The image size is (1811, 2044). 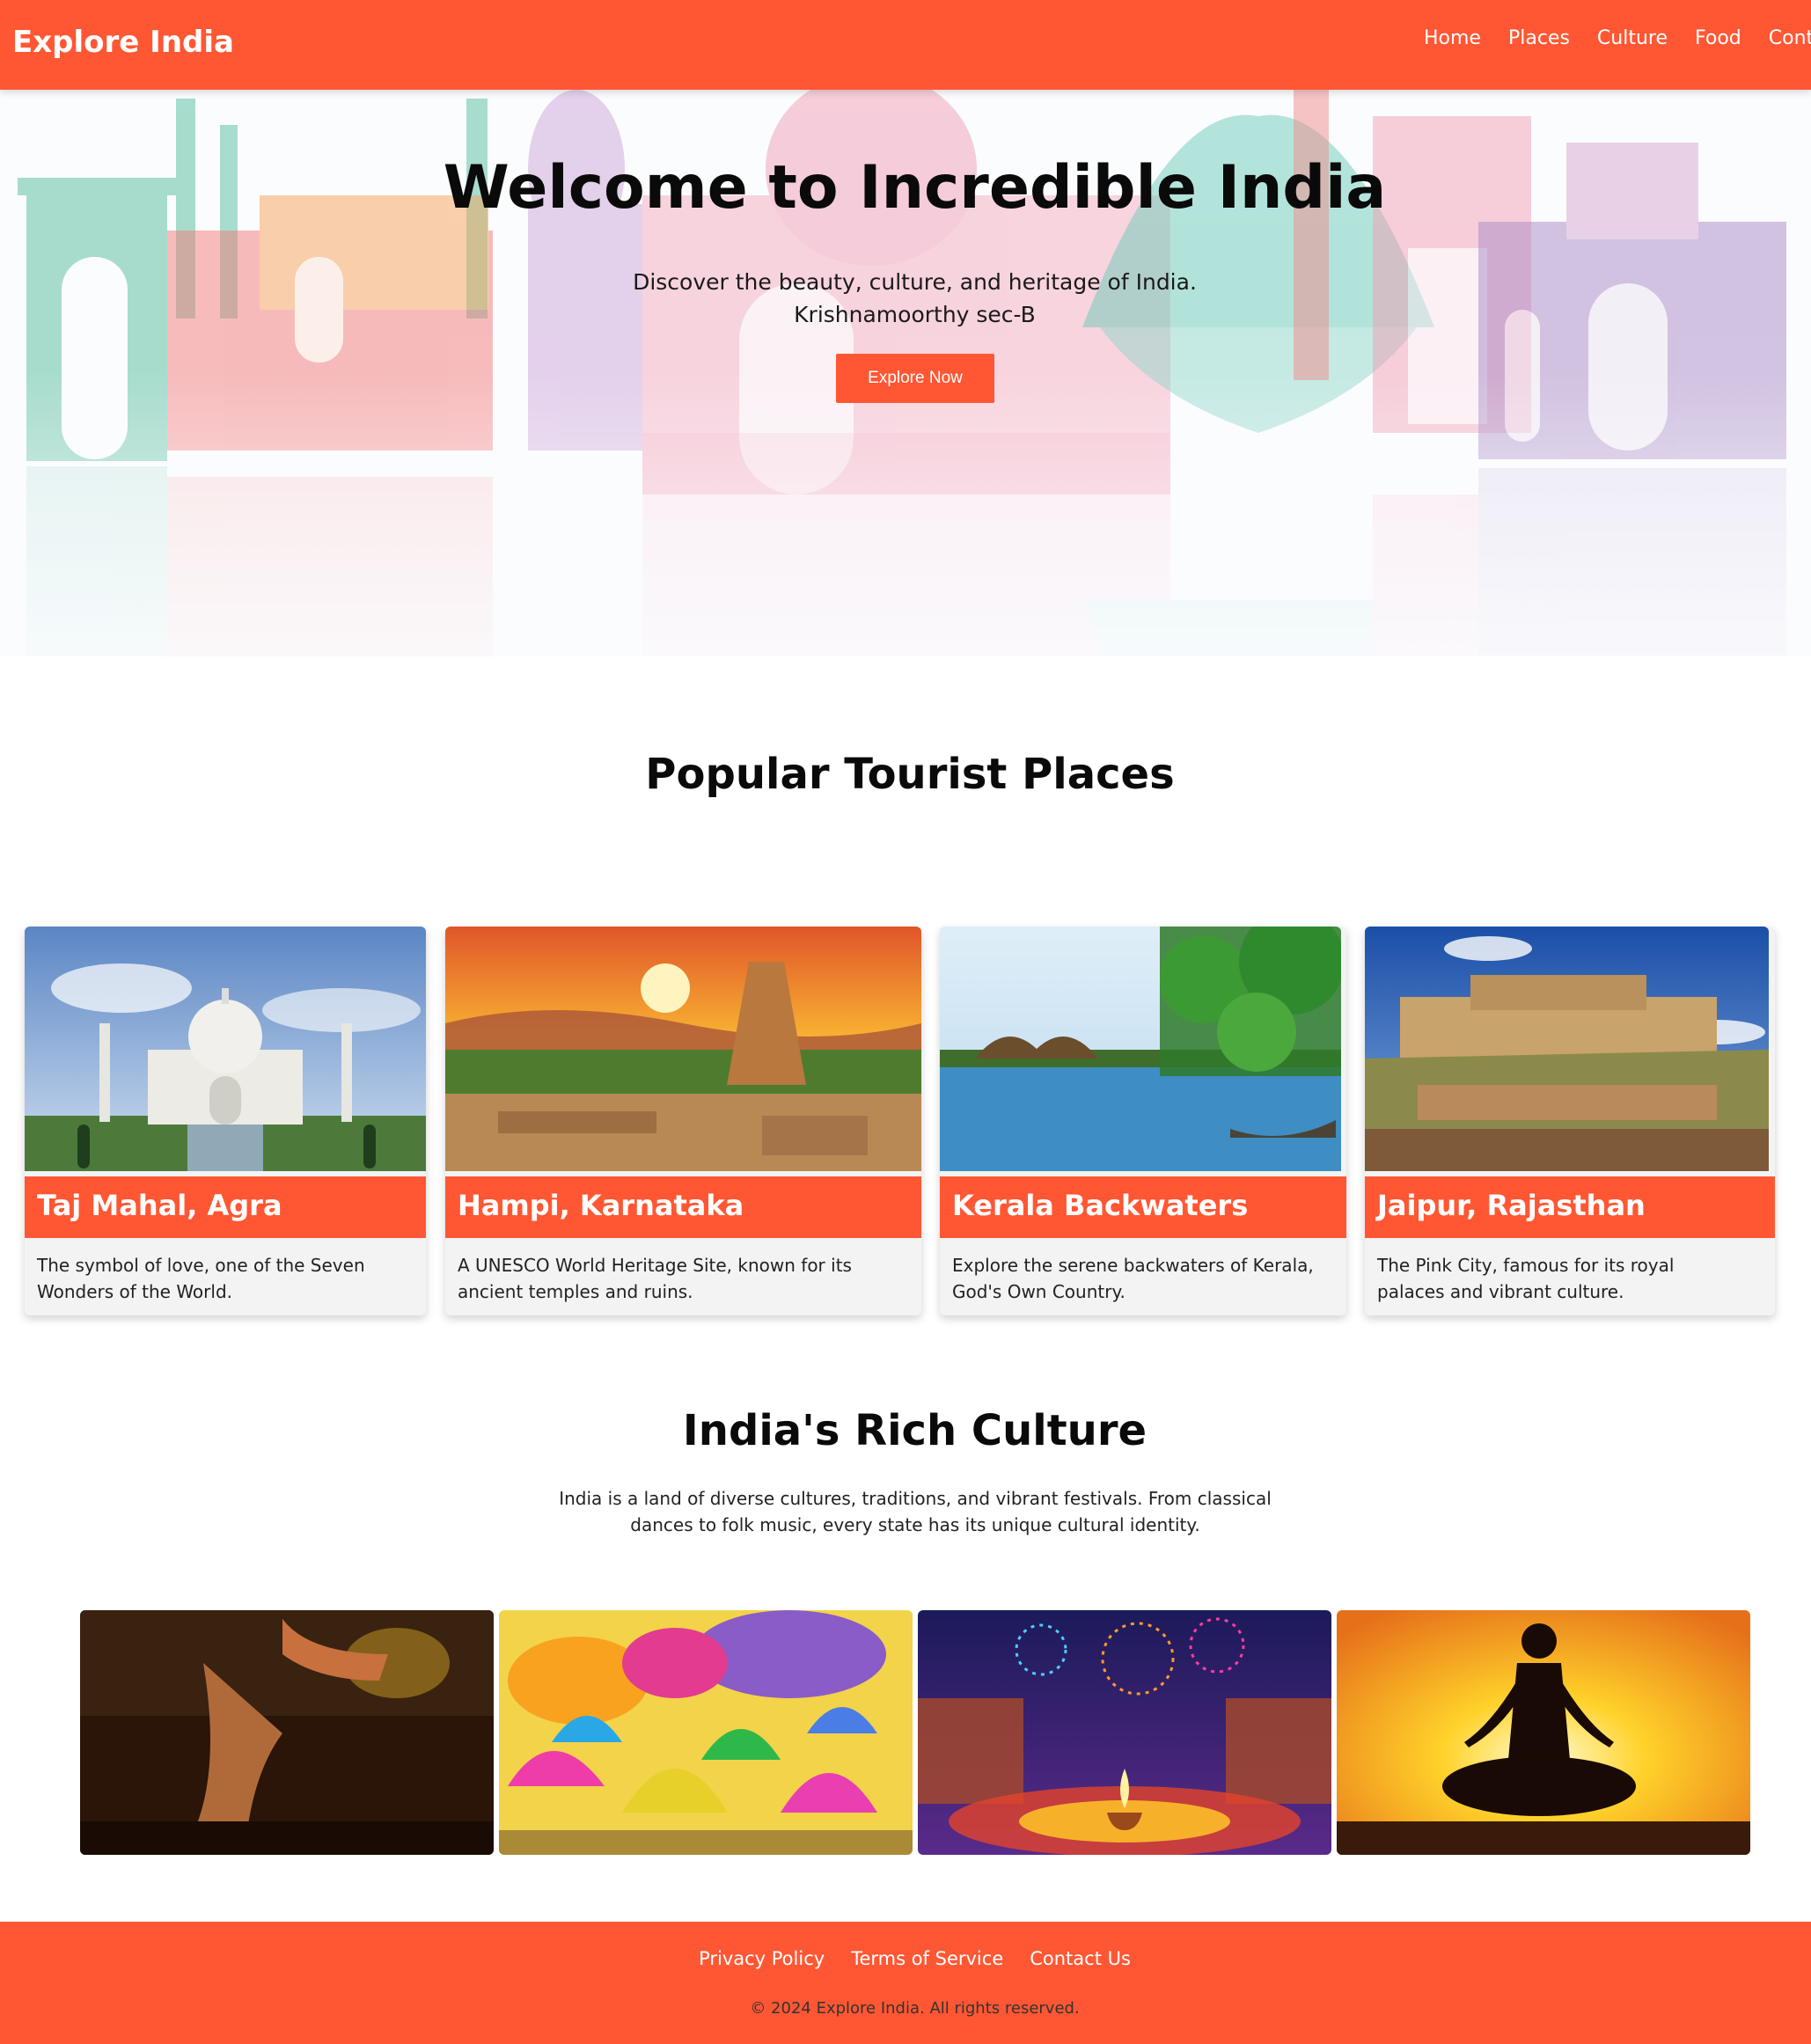 I want to click on terms-of-service-link: Terms of Service, so click(x=927, y=1958).